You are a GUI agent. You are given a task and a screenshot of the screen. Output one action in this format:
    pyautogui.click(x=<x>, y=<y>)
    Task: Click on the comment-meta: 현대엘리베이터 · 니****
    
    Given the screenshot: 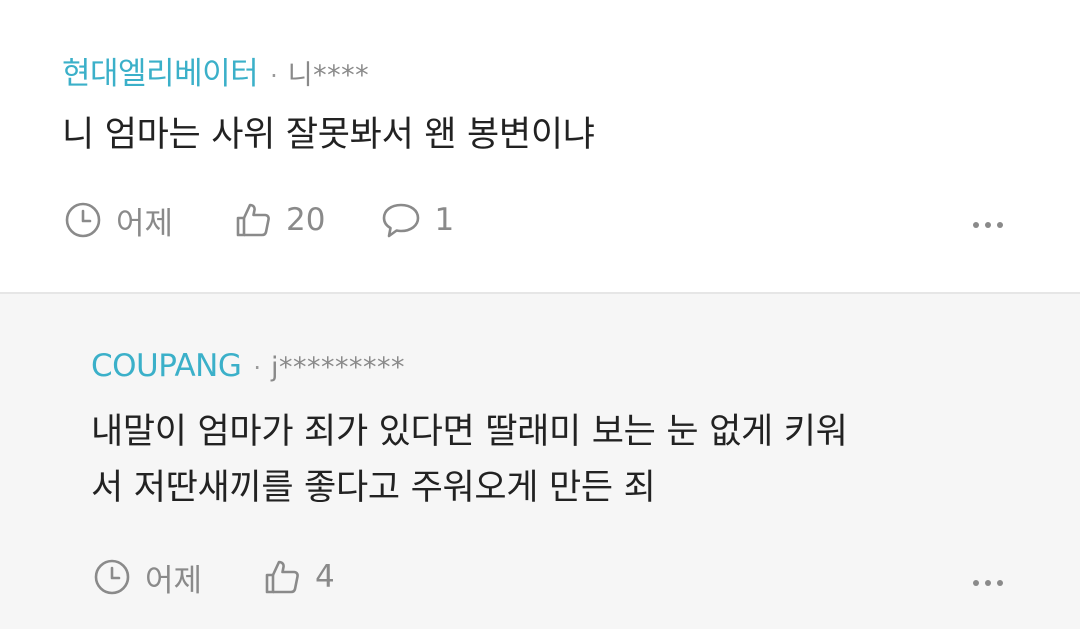 What is the action you would take?
    pyautogui.click(x=215, y=70)
    